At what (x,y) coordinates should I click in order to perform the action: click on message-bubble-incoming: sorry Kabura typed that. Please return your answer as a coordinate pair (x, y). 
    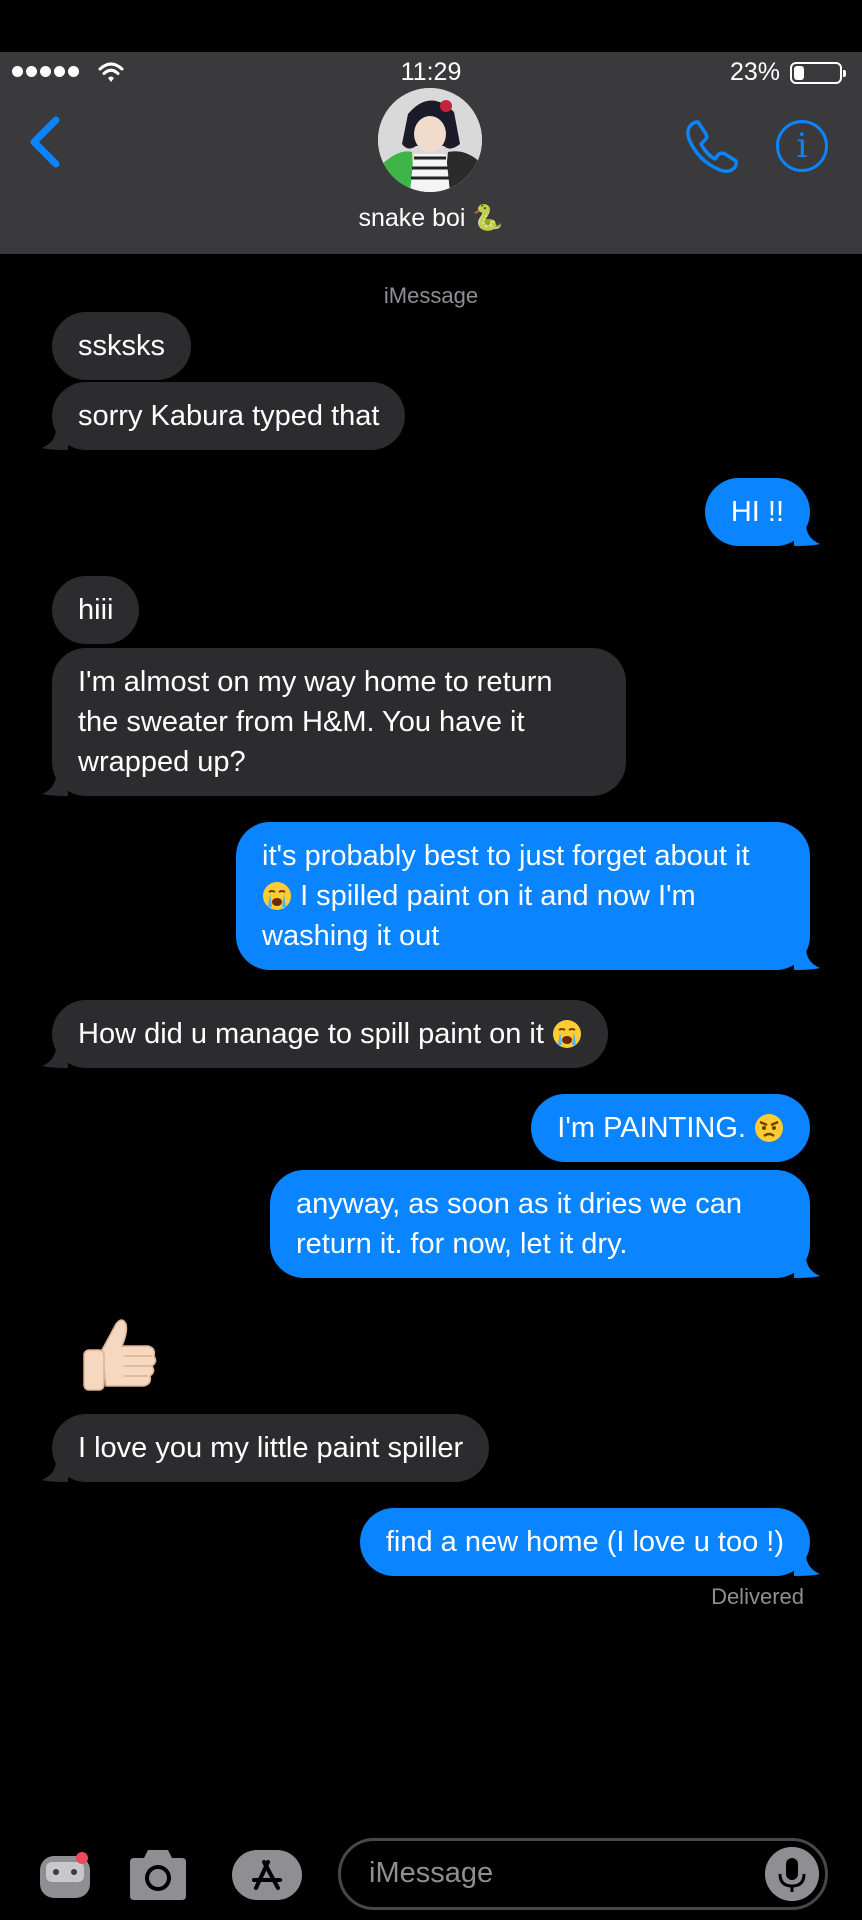
    Looking at the image, I should click on (224, 416).